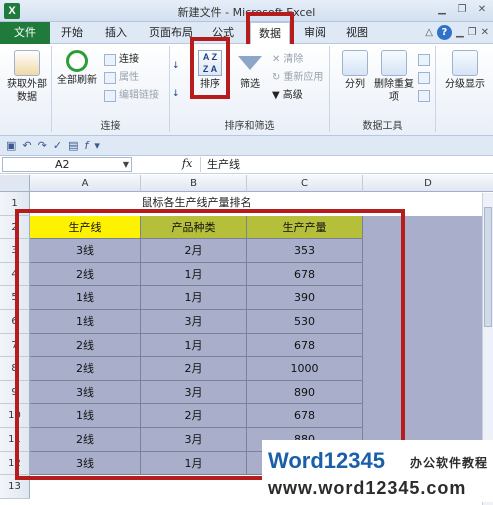 The width and height of the screenshot is (493, 505). I want to click on spelling-icon: ✓, so click(57, 145).